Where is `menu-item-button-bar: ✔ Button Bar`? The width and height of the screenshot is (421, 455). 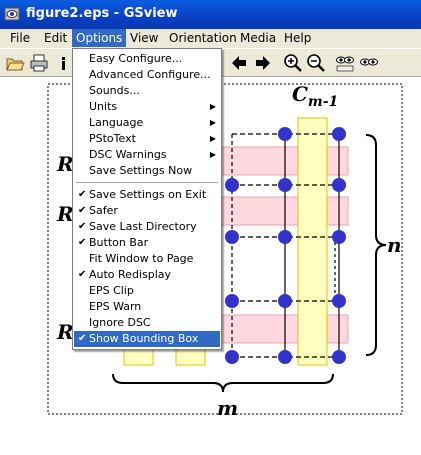
menu-item-button-bar: ✔ Button Bar is located at coordinates (147, 243).